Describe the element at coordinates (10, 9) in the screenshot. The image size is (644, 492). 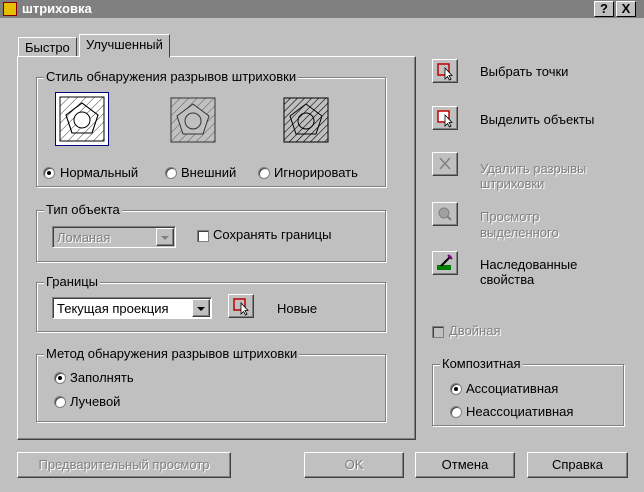
I see `app-icon` at that location.